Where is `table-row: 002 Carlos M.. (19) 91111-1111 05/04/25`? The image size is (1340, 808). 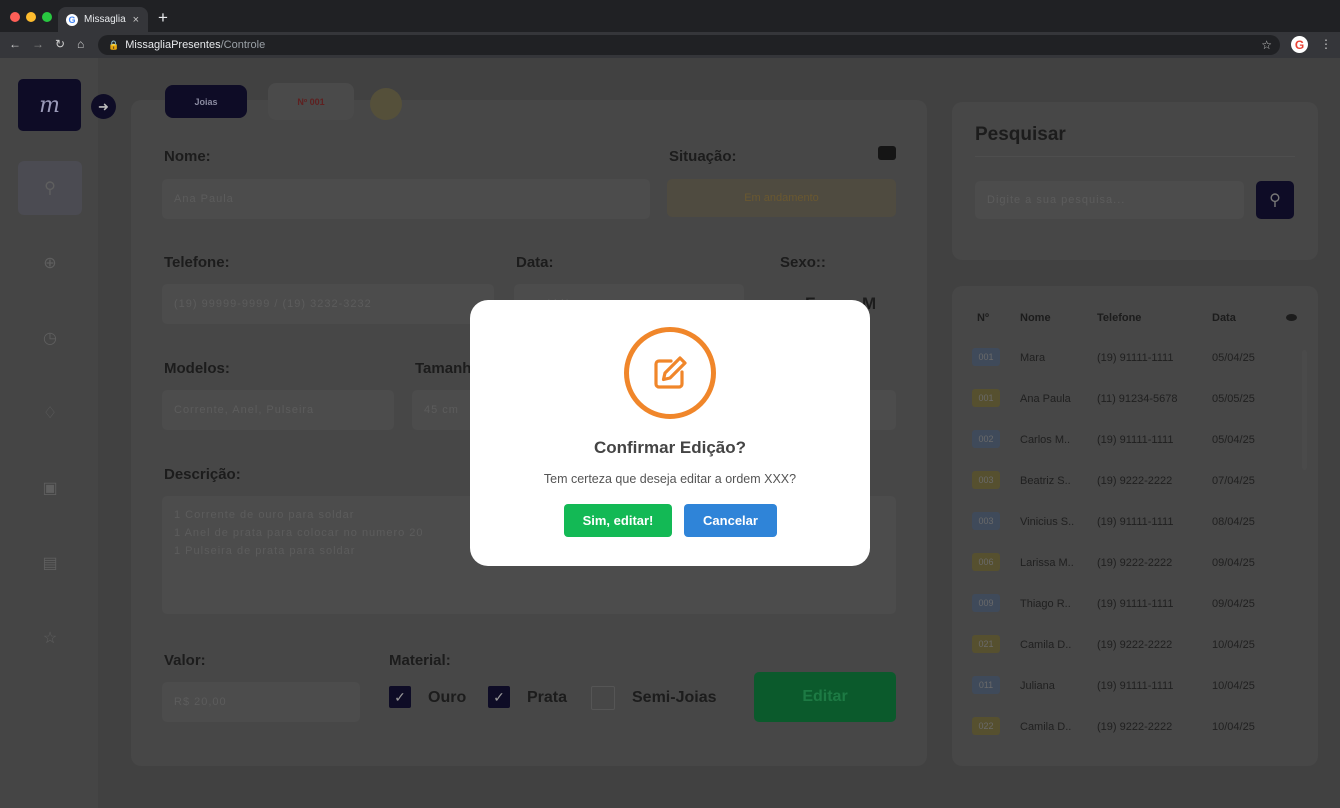
table-row: 002 Carlos M.. (19) 91111-1111 05/04/25 is located at coordinates (1130, 440).